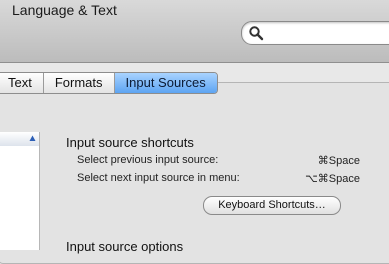 This screenshot has width=389, height=264. I want to click on tab-text: Text, so click(22, 83).